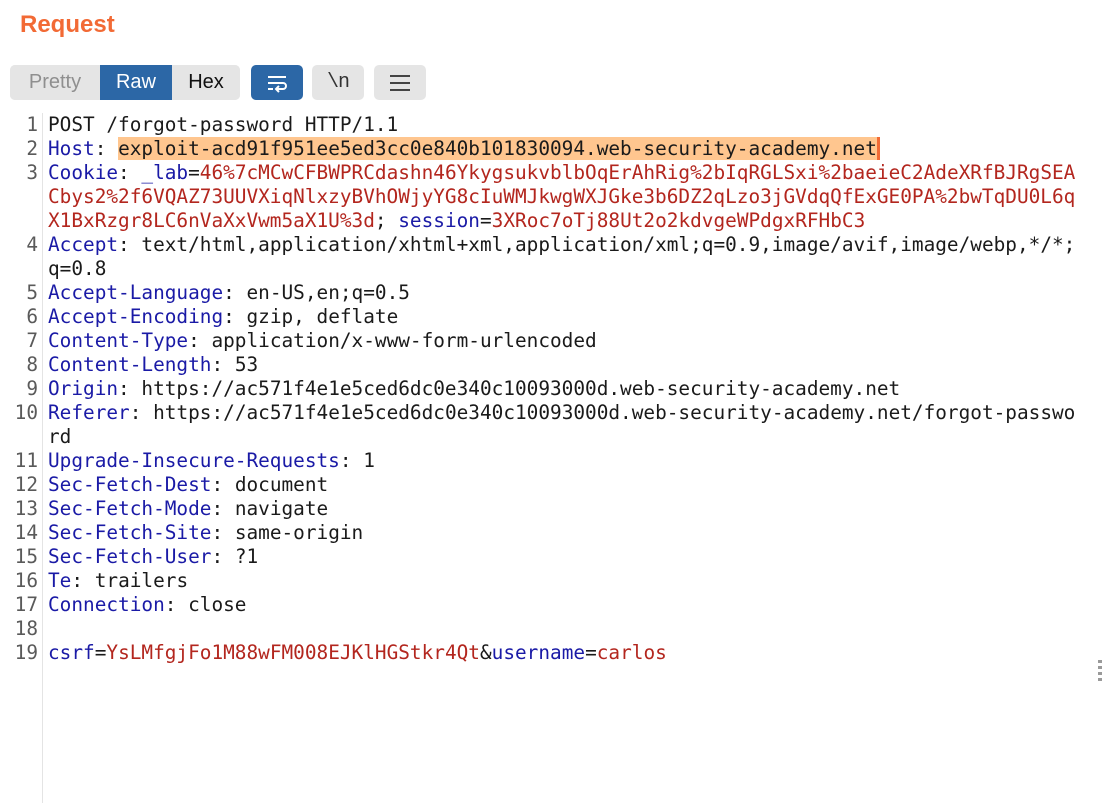 The height and width of the screenshot is (803, 1102). What do you see at coordinates (32, 124) in the screenshot?
I see `line-number: 1` at bounding box center [32, 124].